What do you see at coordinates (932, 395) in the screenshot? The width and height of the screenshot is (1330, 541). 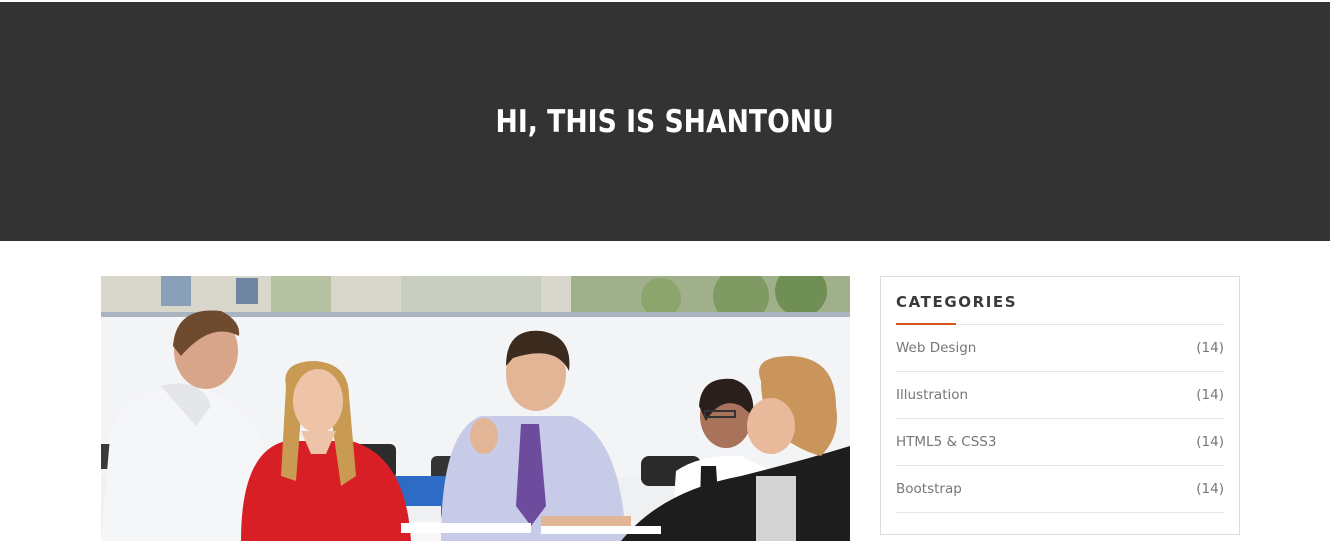 I see `category-label: Illustration` at bounding box center [932, 395].